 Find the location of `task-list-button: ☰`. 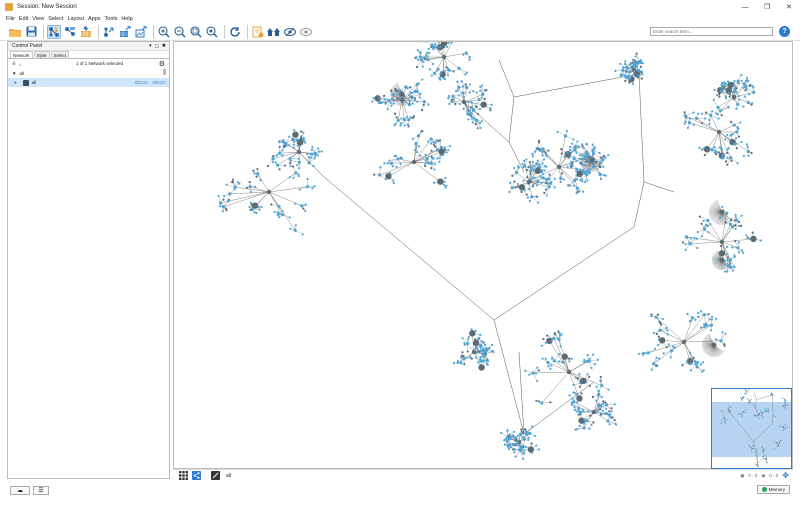

task-list-button: ☰ is located at coordinates (41, 490).